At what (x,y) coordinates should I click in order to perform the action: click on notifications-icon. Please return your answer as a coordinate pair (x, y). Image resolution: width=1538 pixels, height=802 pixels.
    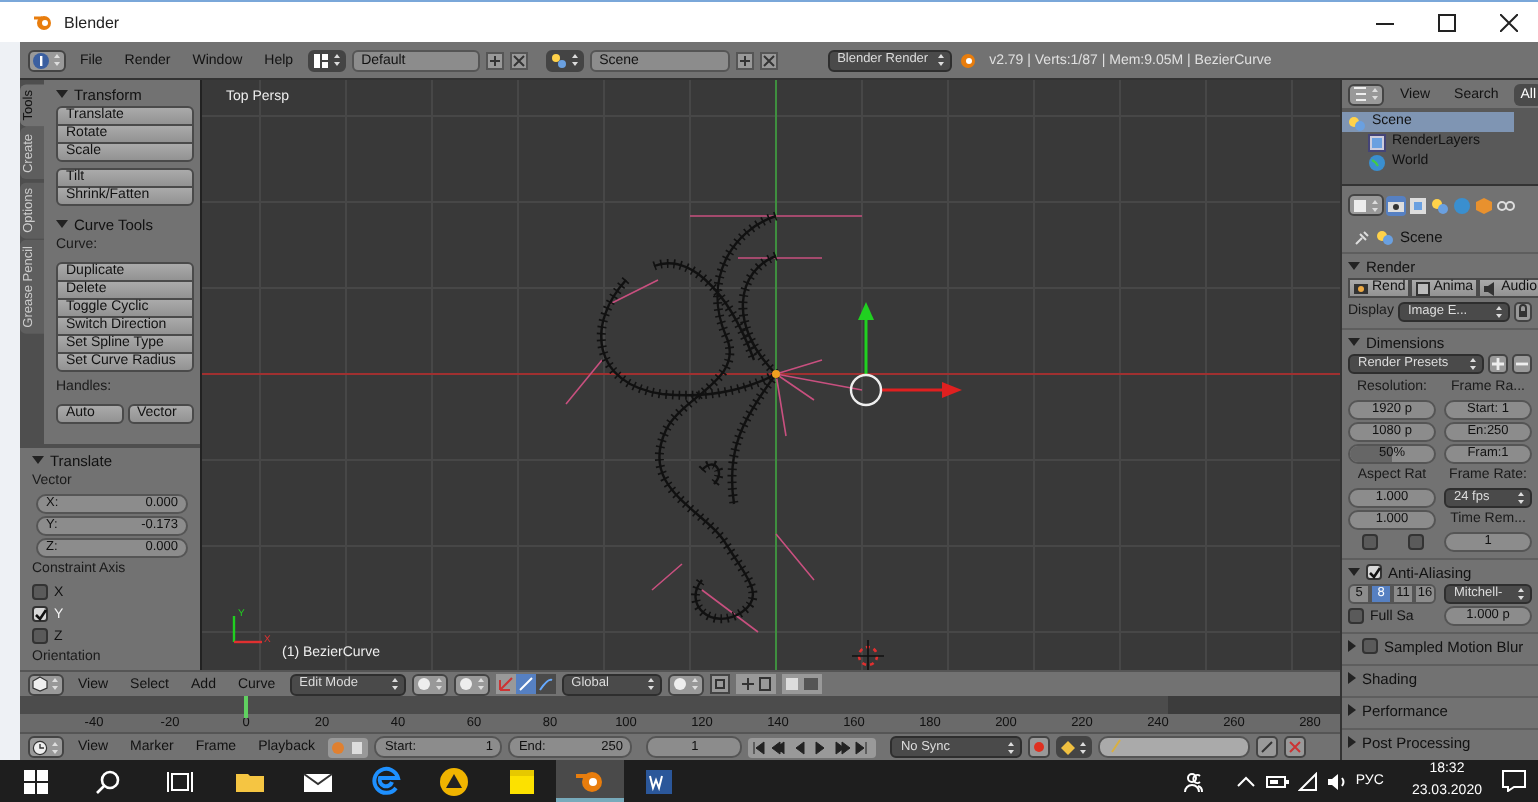
    Looking at the image, I should click on (1514, 781).